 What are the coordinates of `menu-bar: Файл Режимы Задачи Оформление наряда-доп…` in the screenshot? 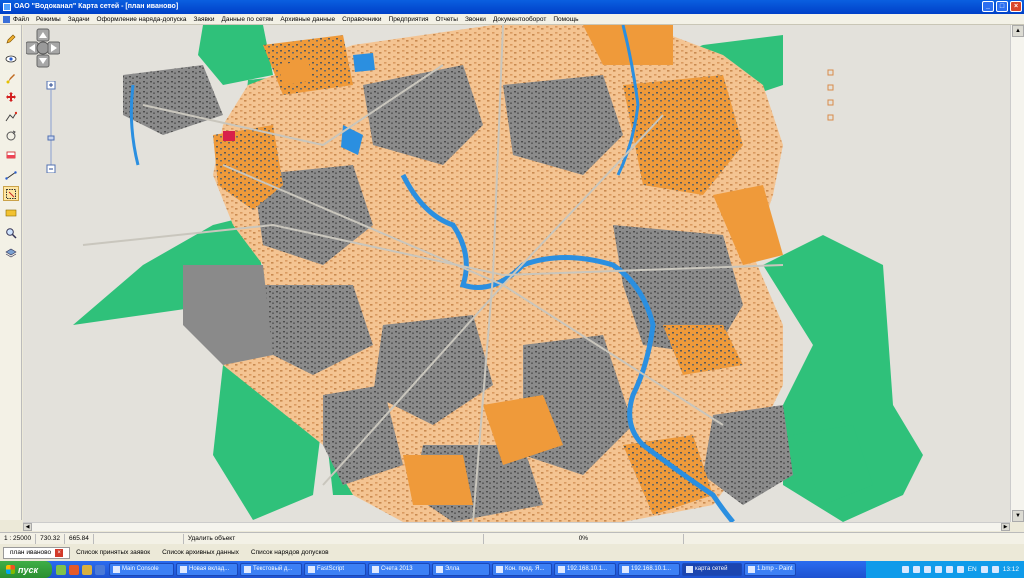 It's located at (512, 19).